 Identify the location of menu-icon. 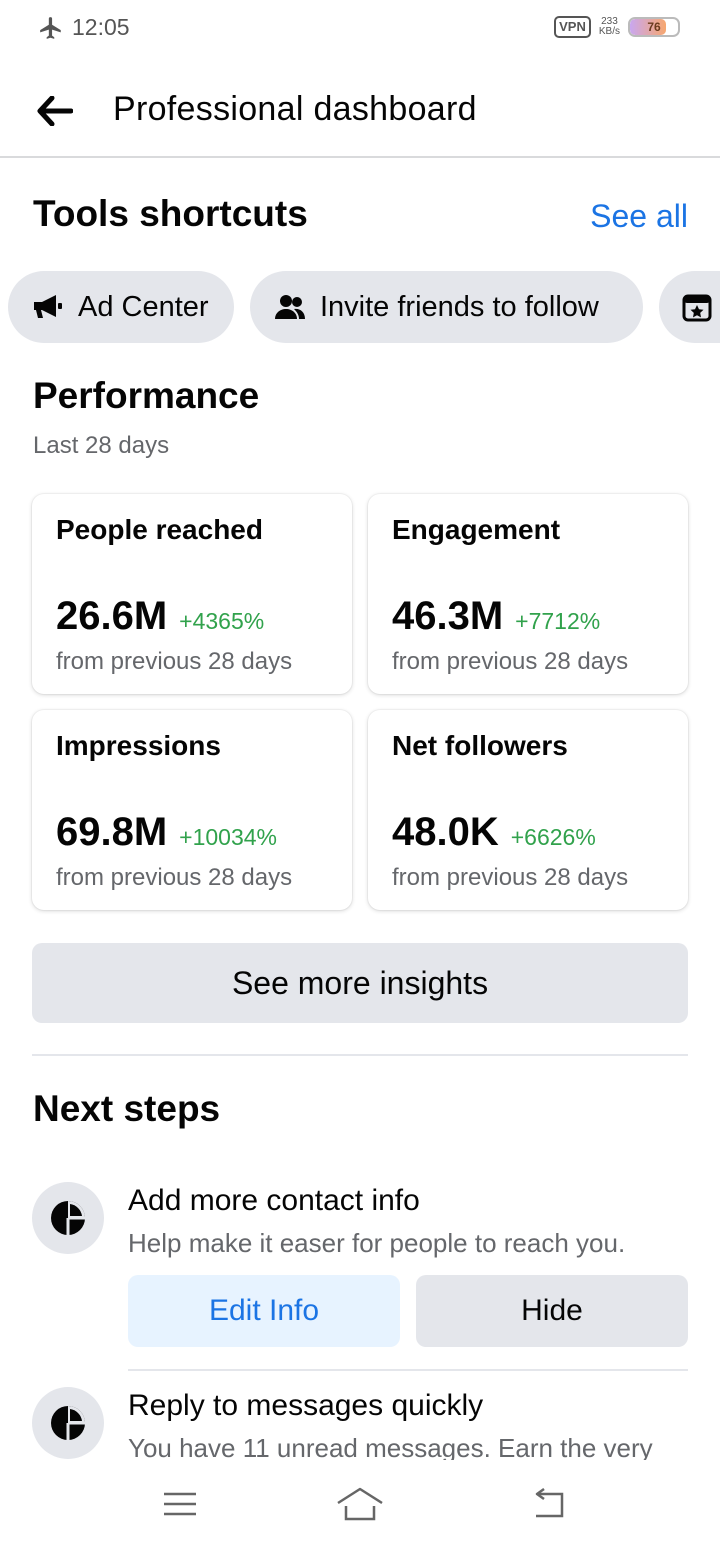
(180, 1504).